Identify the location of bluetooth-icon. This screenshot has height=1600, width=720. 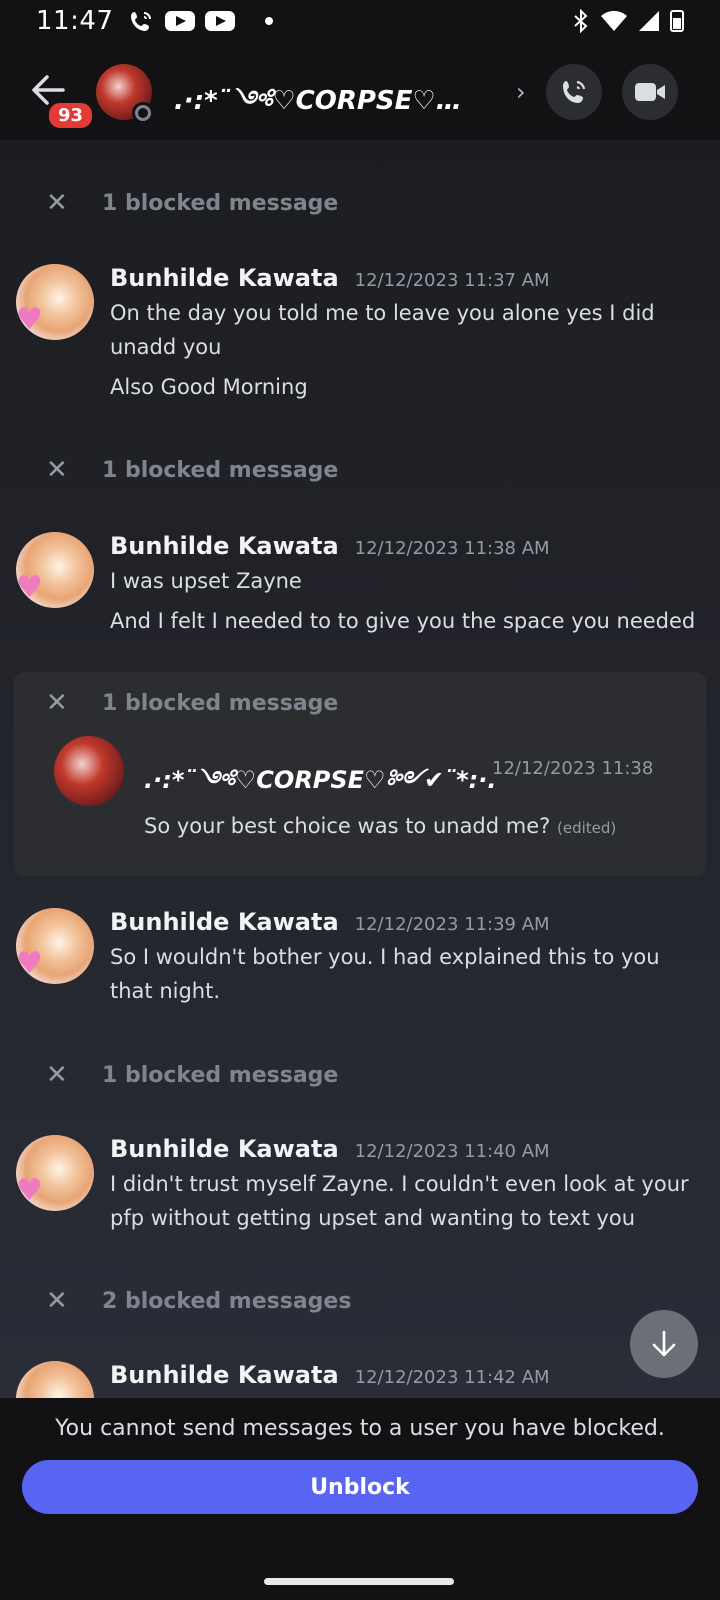
(581, 21).